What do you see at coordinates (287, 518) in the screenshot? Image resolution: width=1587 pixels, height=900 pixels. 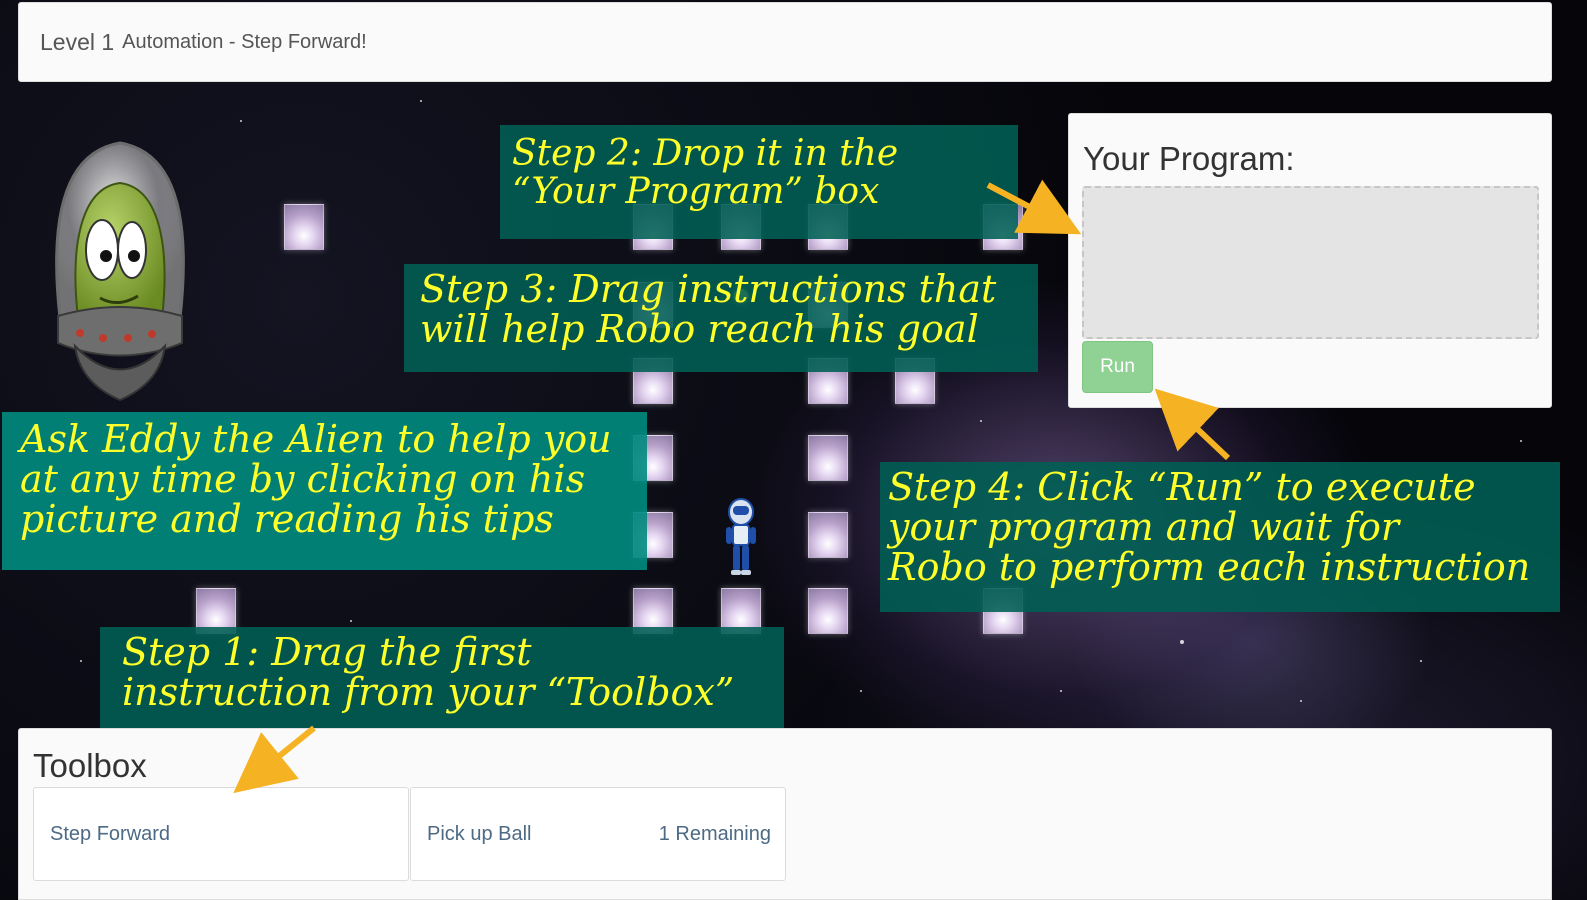 I see `callout-line: picture and reading his tips` at bounding box center [287, 518].